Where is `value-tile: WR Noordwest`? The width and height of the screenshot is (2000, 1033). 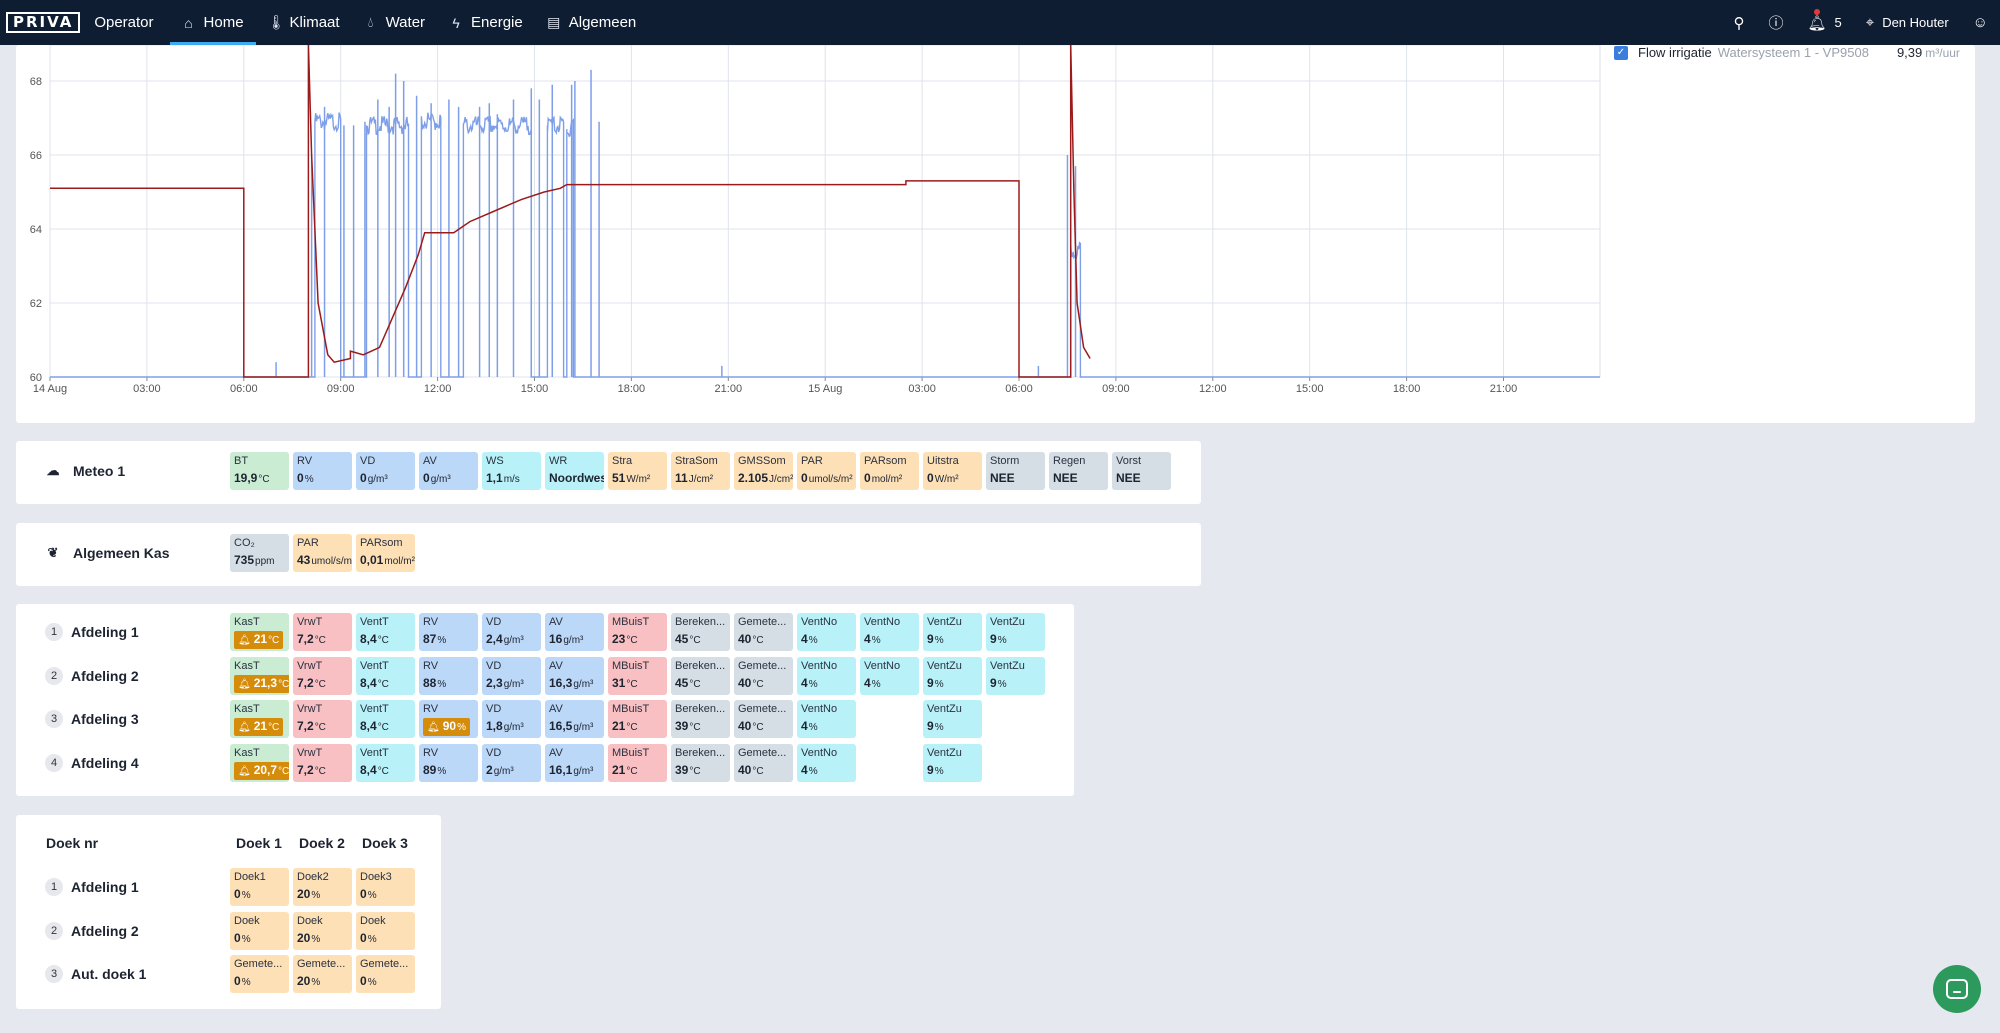 value-tile: WR Noordwest is located at coordinates (574, 471).